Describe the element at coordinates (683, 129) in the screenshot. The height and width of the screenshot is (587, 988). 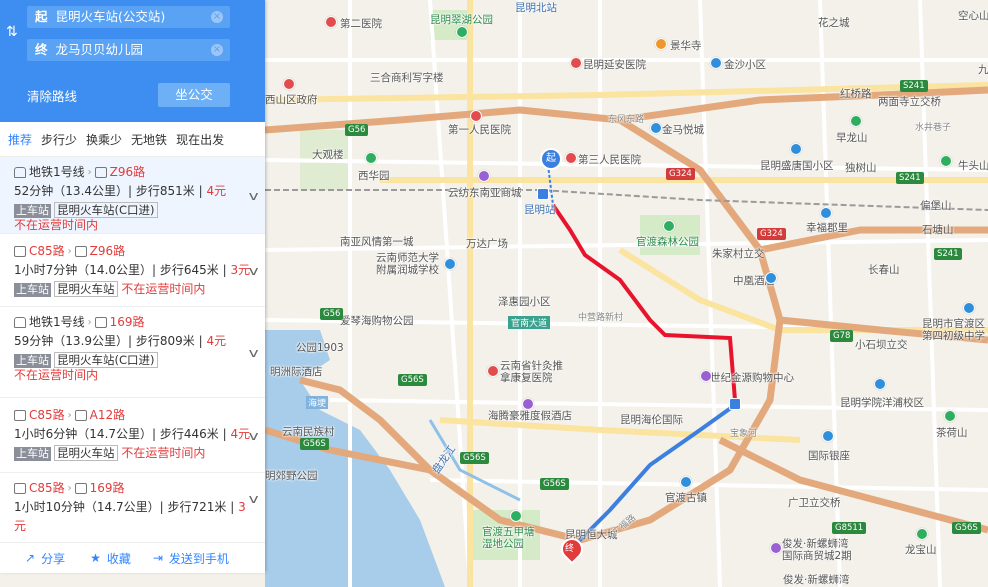
I see `map-label: 金马悦城` at that location.